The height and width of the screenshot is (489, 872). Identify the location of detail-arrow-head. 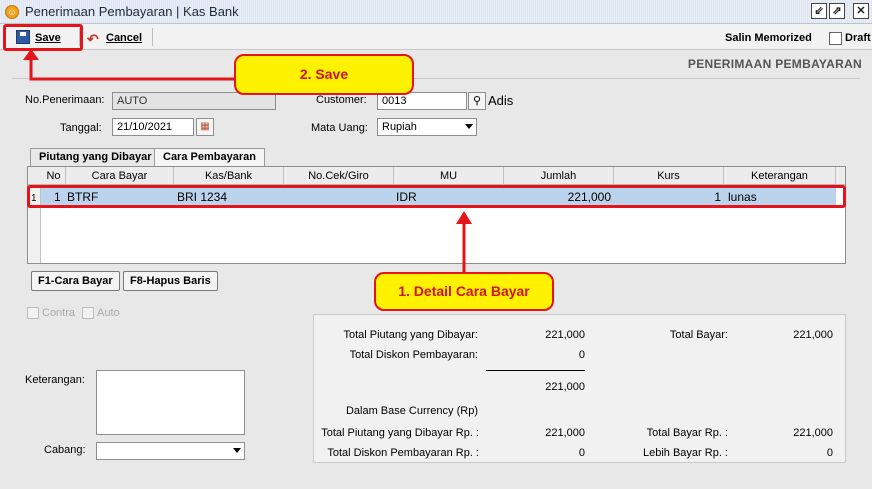
(464, 217).